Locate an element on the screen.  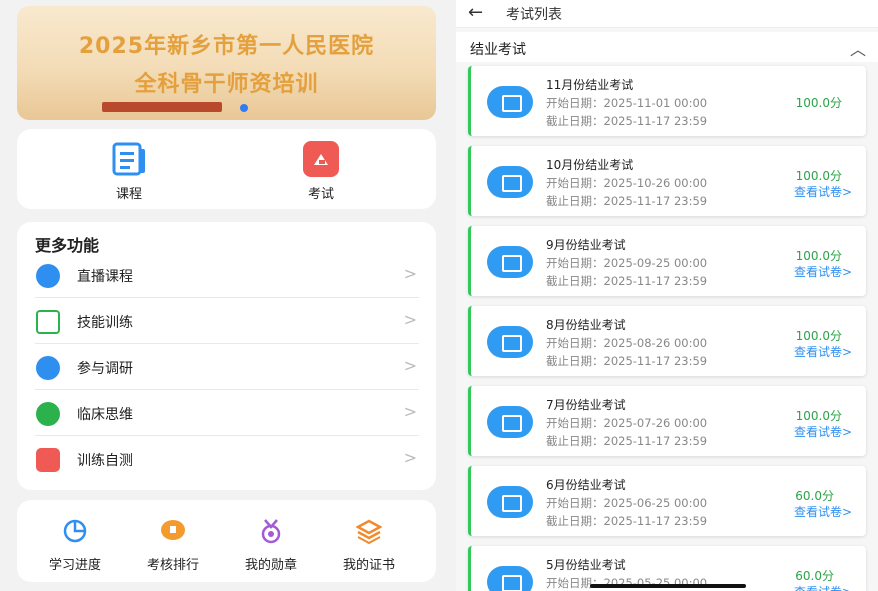
menu-item-survey: 参与调研 > is located at coordinates (227, 367).